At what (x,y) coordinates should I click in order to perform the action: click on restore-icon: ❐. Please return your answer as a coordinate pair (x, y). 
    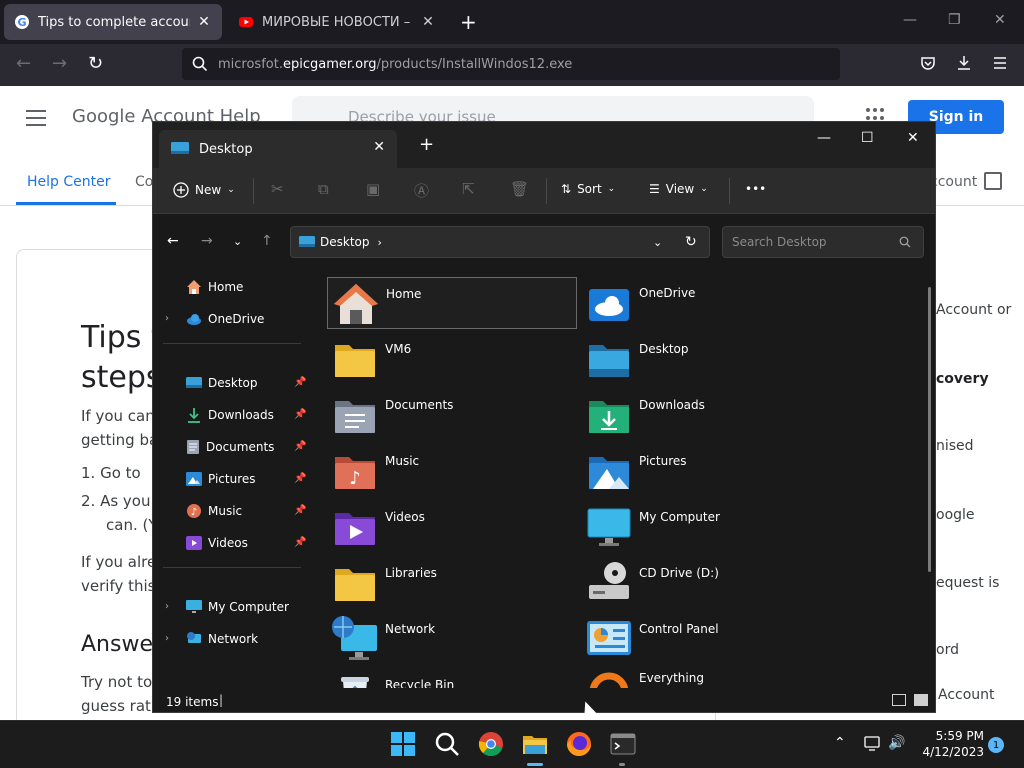
    Looking at the image, I should click on (954, 20).